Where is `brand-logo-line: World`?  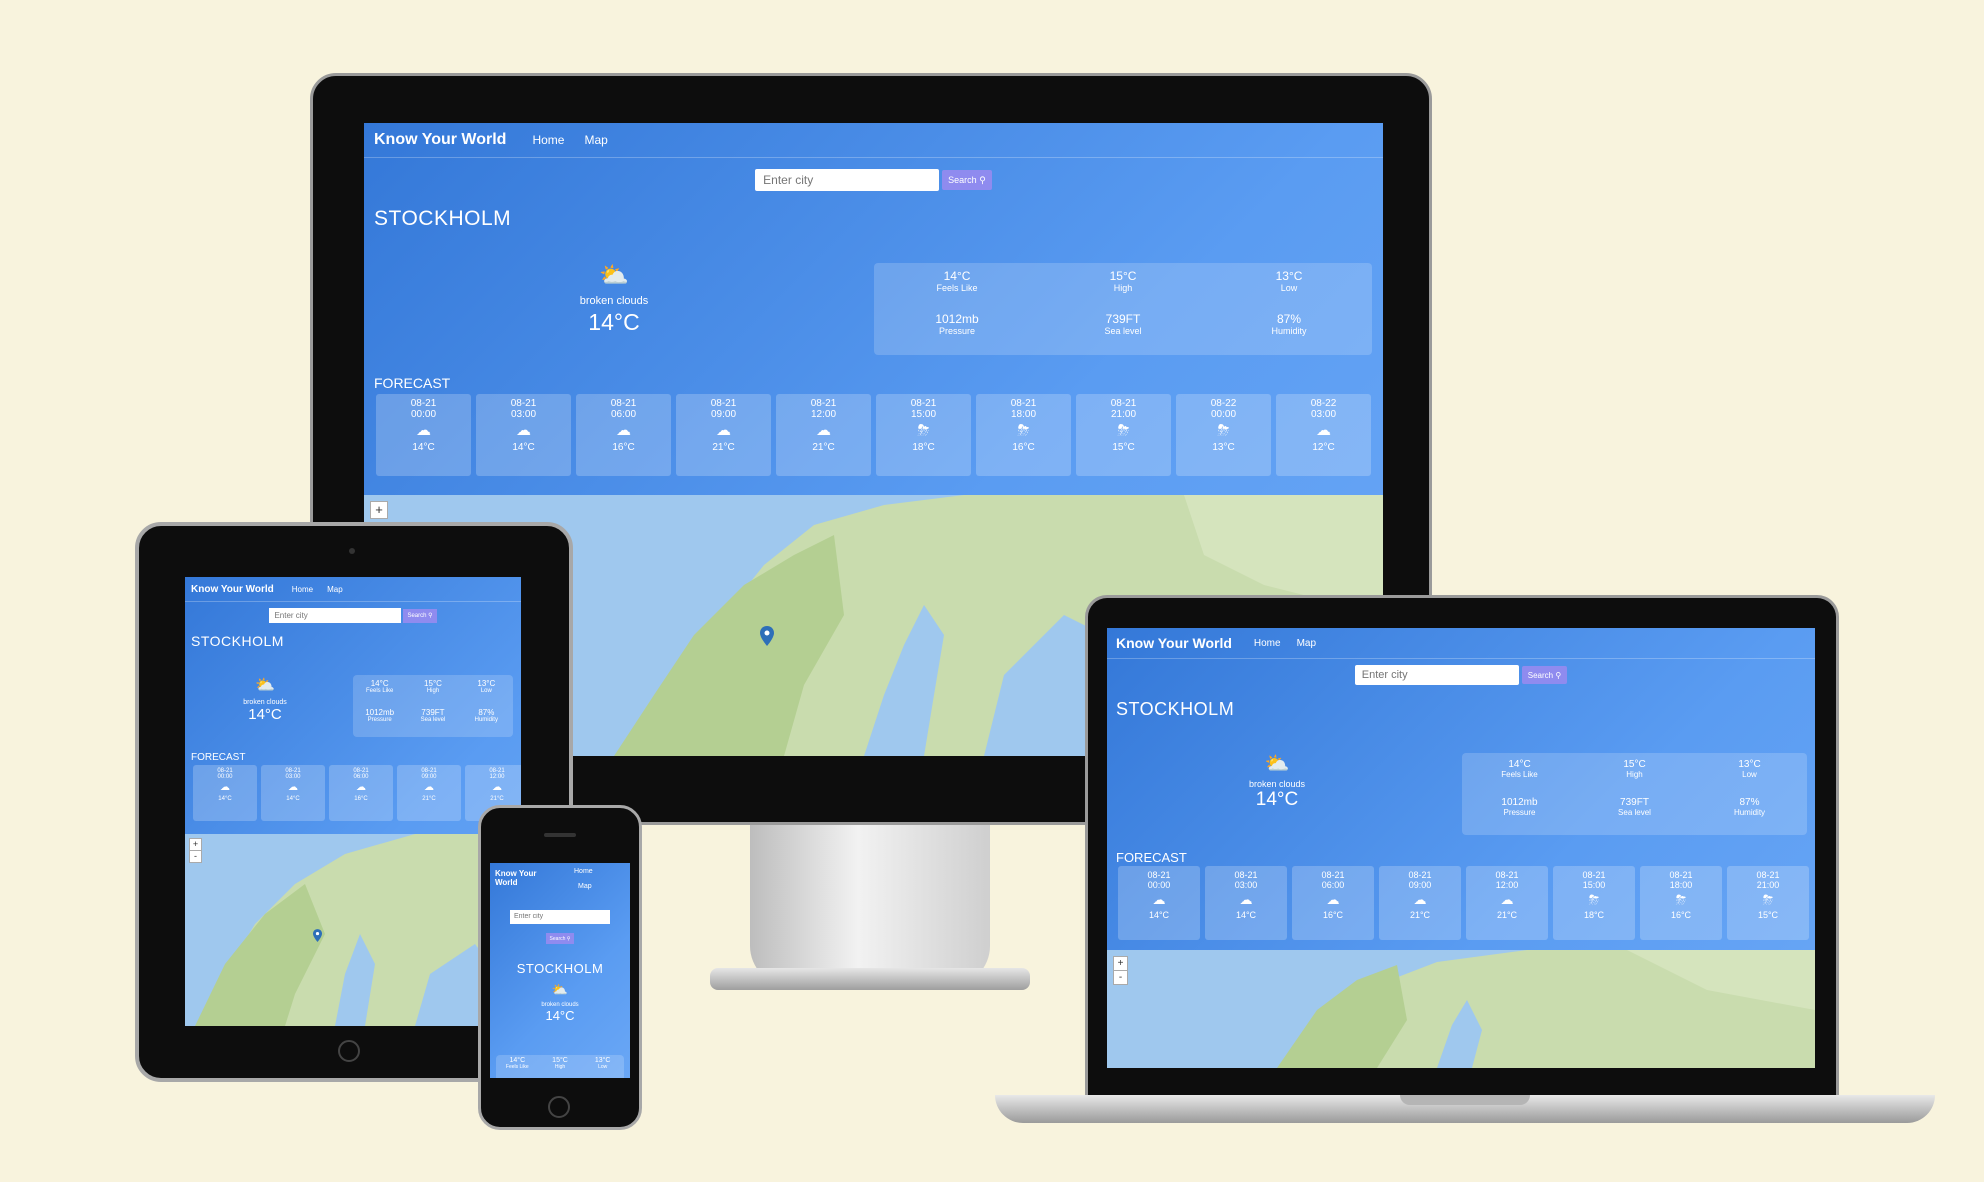
brand-logo-line: World is located at coordinates (506, 882).